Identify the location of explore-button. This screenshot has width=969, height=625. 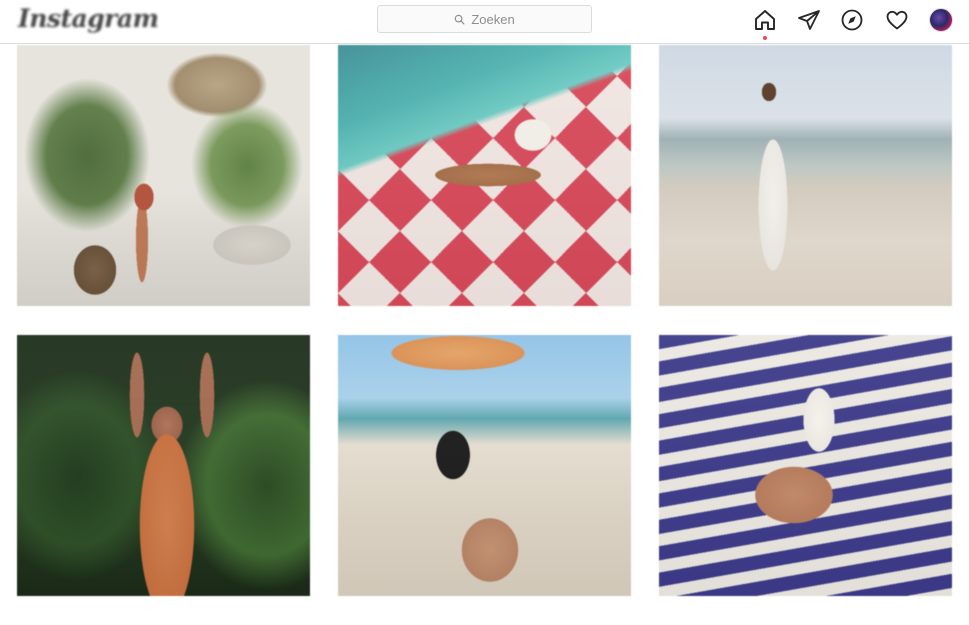
(852, 20).